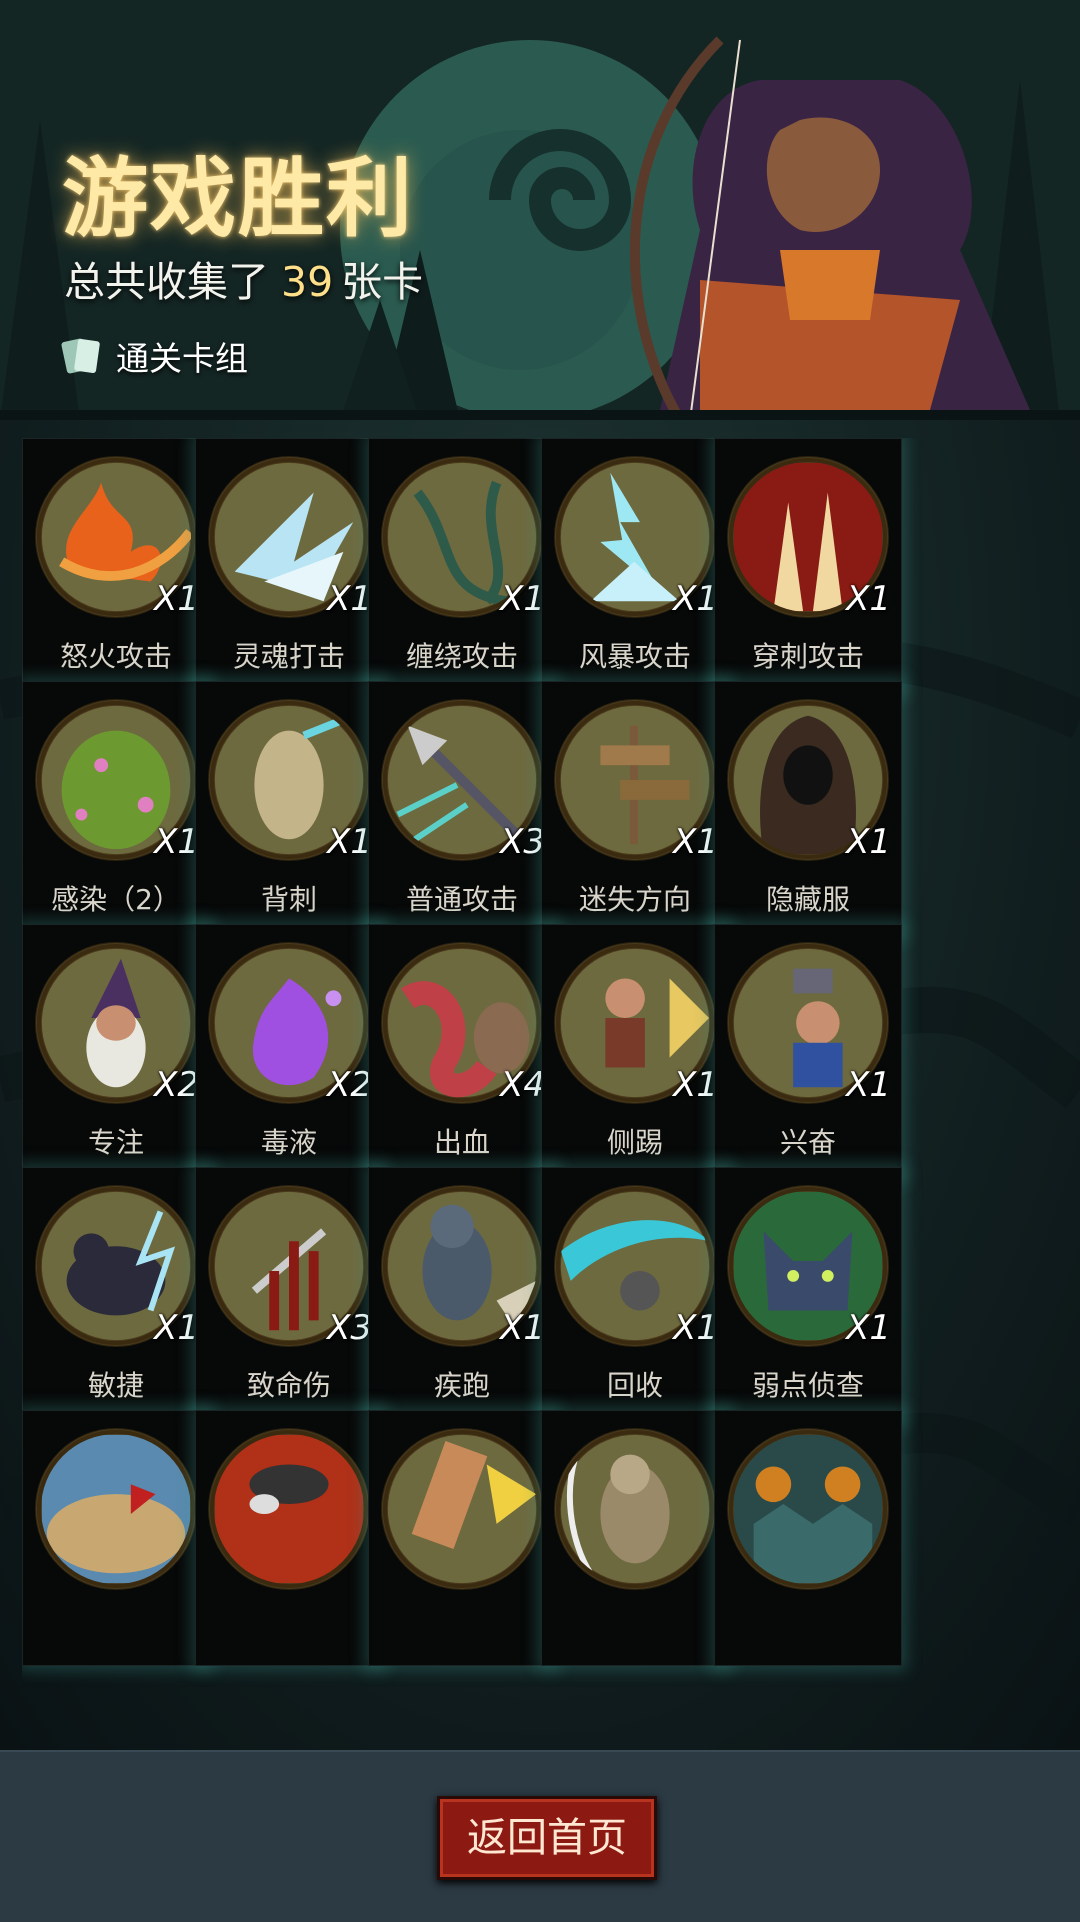 The image size is (1080, 1922). I want to click on ghoul-icon, so click(635, 1509).